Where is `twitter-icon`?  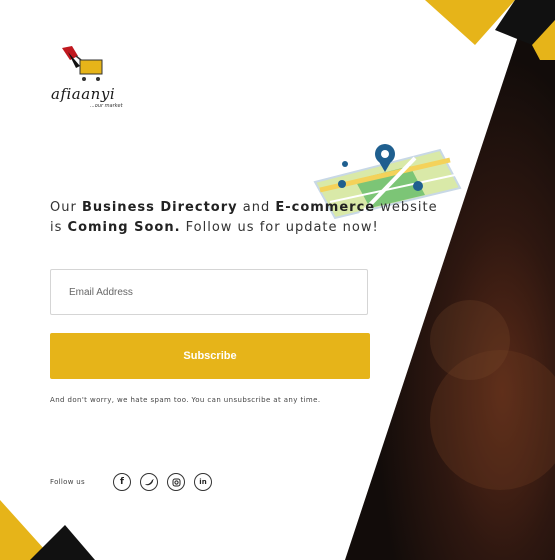
twitter-icon is located at coordinates (149, 482).